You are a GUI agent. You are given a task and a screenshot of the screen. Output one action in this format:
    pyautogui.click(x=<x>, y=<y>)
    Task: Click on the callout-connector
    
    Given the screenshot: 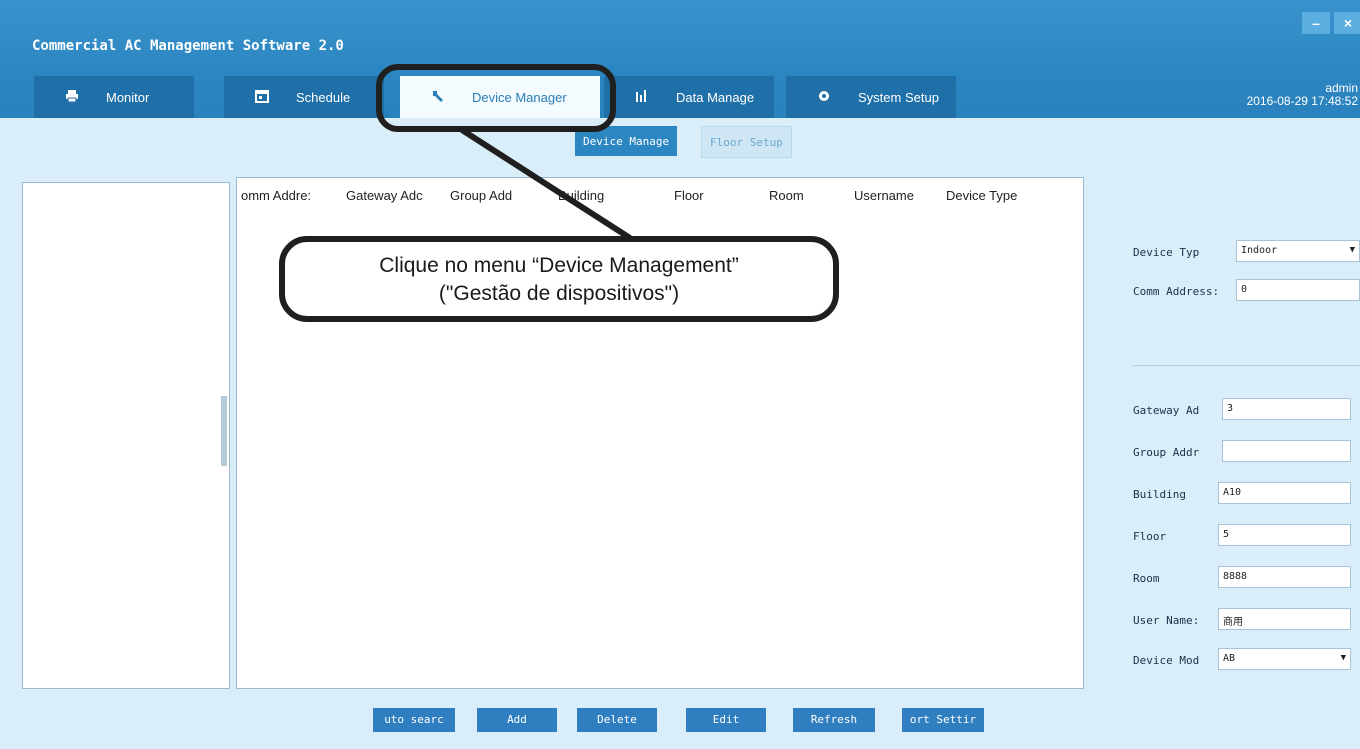 What is the action you would take?
    pyautogui.click(x=546, y=184)
    